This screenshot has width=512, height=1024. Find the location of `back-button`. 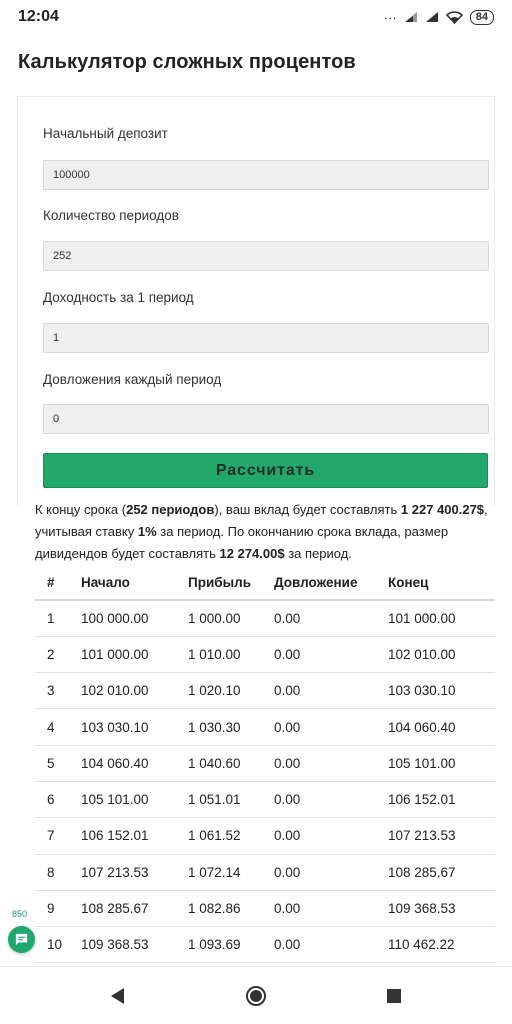

back-button is located at coordinates (118, 996).